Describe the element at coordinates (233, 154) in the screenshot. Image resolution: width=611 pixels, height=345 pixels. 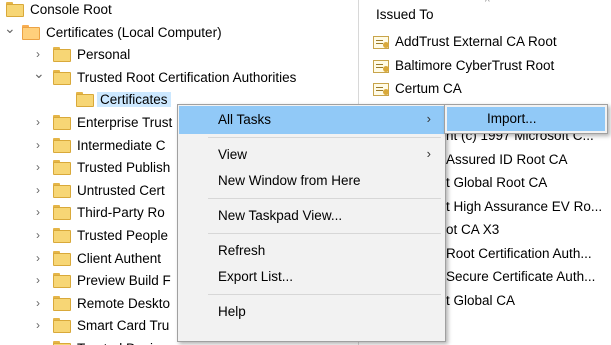
I see `menu-item-label: View` at that location.